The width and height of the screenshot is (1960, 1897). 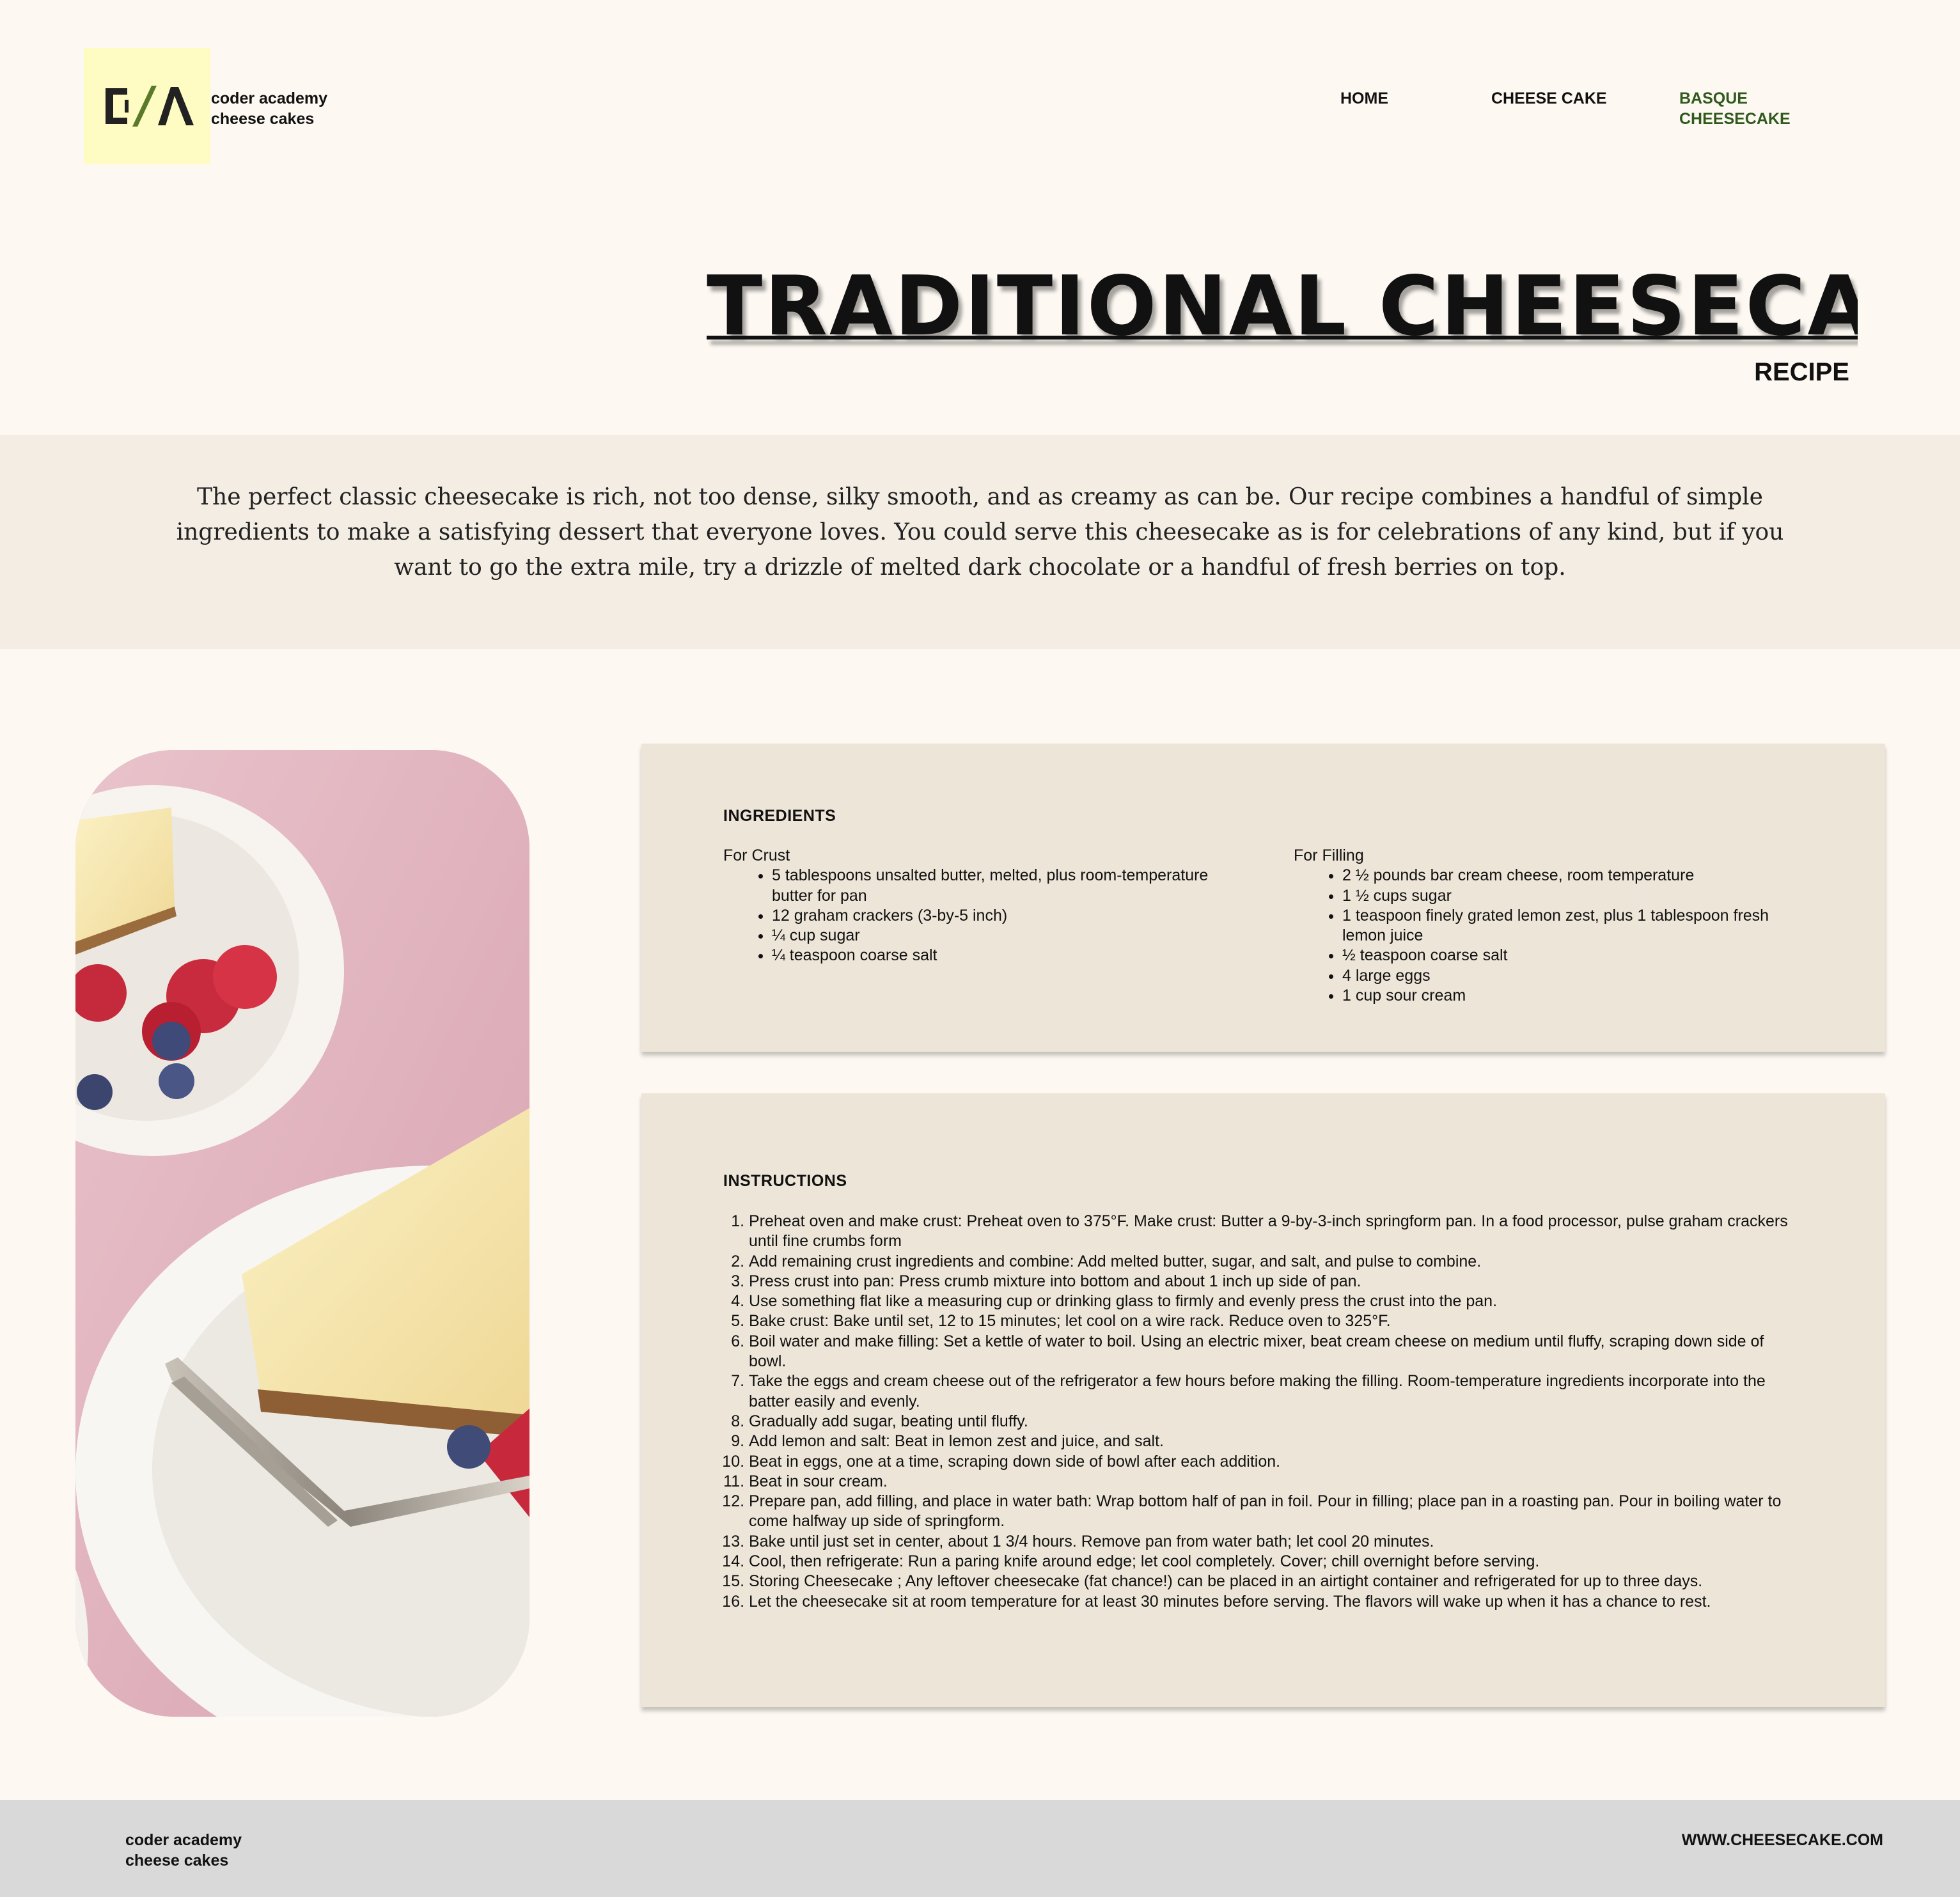 I want to click on footer-brand-line-1: coder academy, so click(x=183, y=1840).